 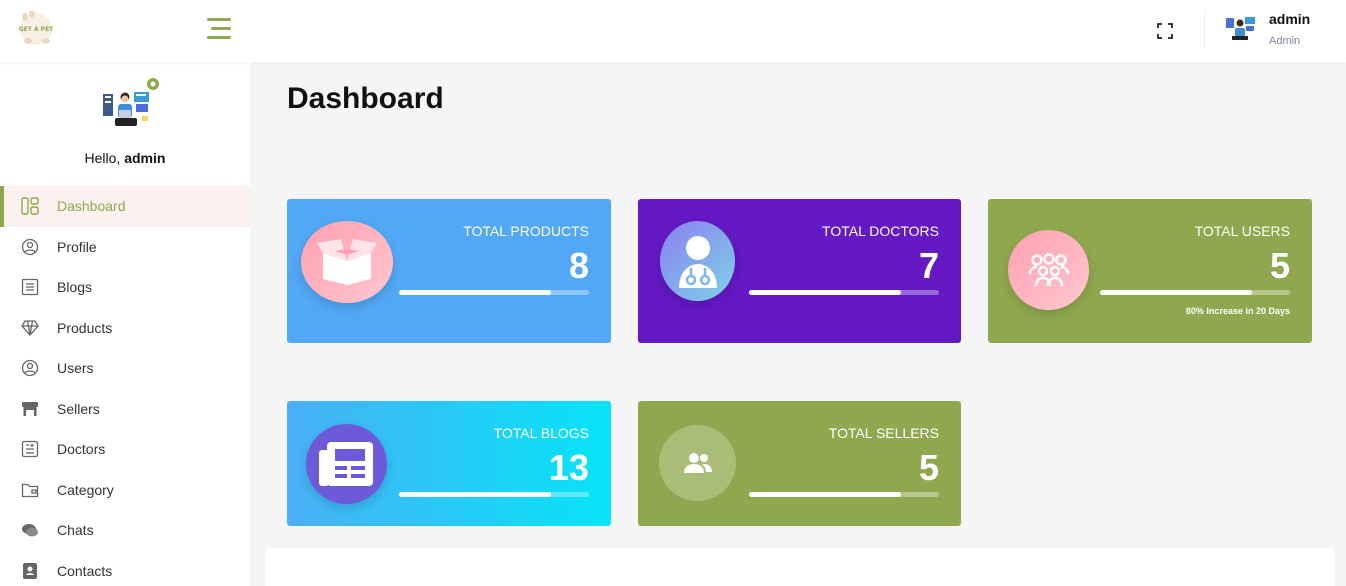 I want to click on card-title: TOTAL USERS, so click(x=1242, y=231).